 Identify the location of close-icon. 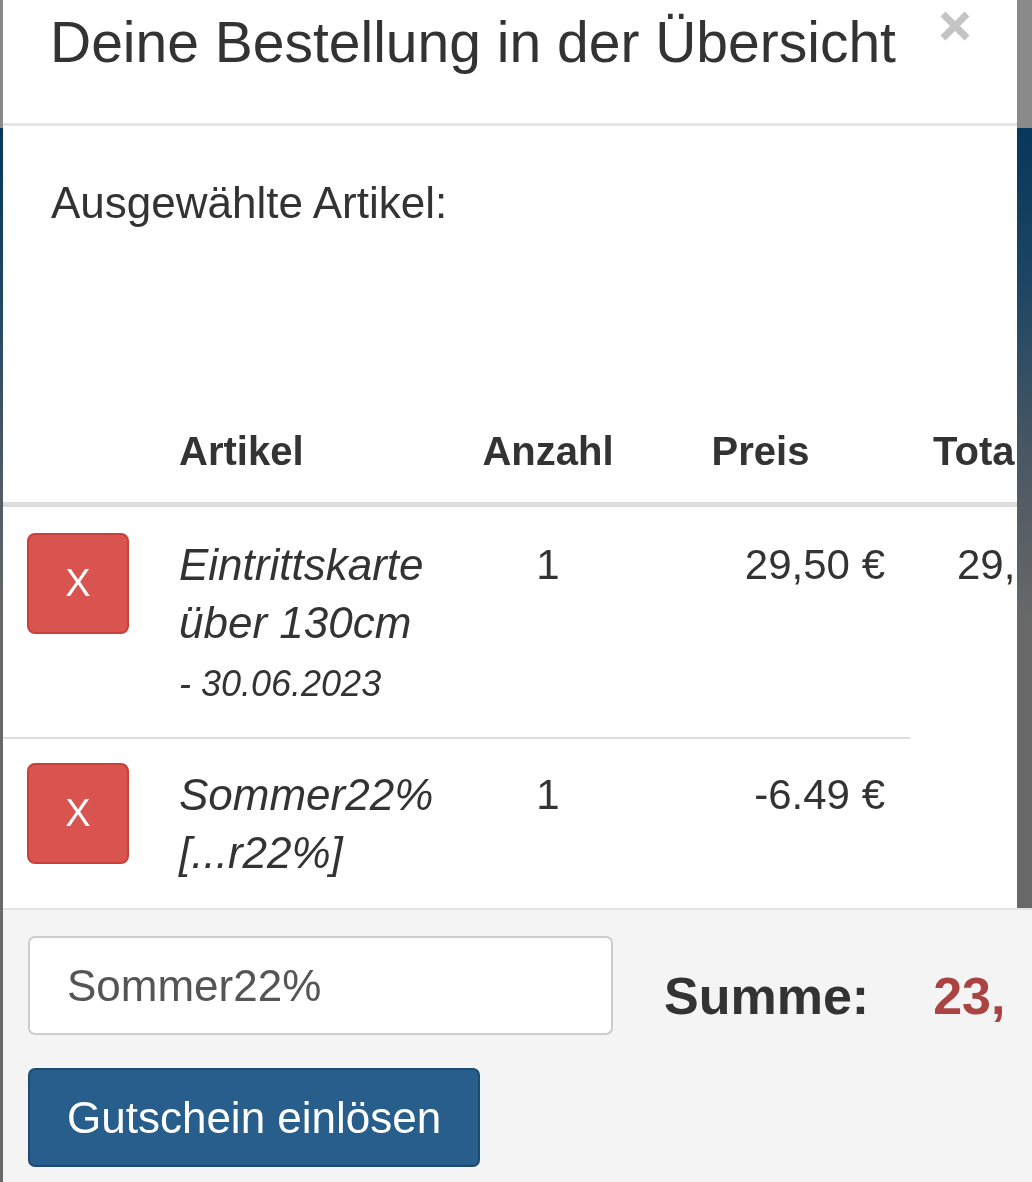
(955, 26).